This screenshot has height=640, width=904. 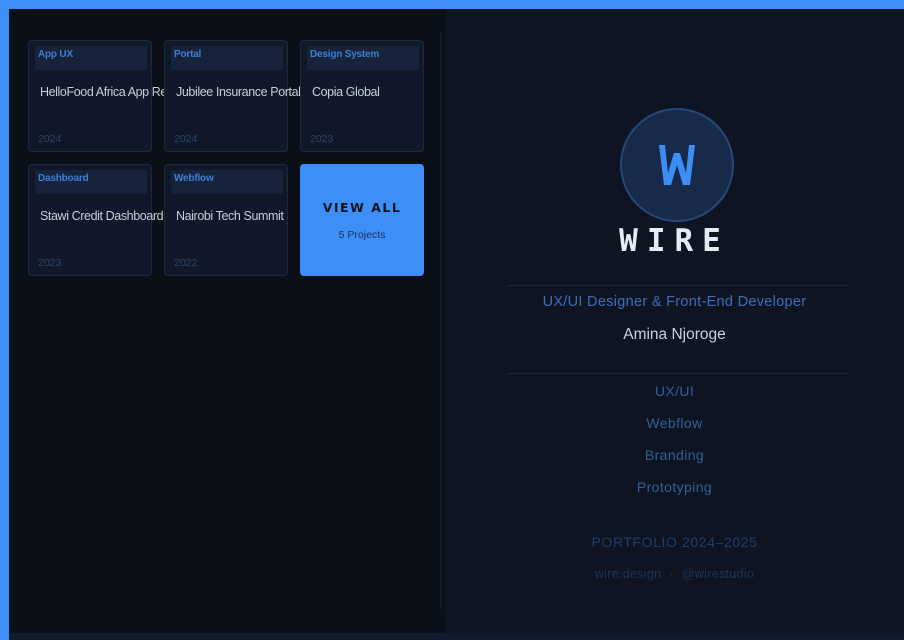 What do you see at coordinates (718, 574) in the screenshot?
I see `social-handle-link: @wirestudio` at bounding box center [718, 574].